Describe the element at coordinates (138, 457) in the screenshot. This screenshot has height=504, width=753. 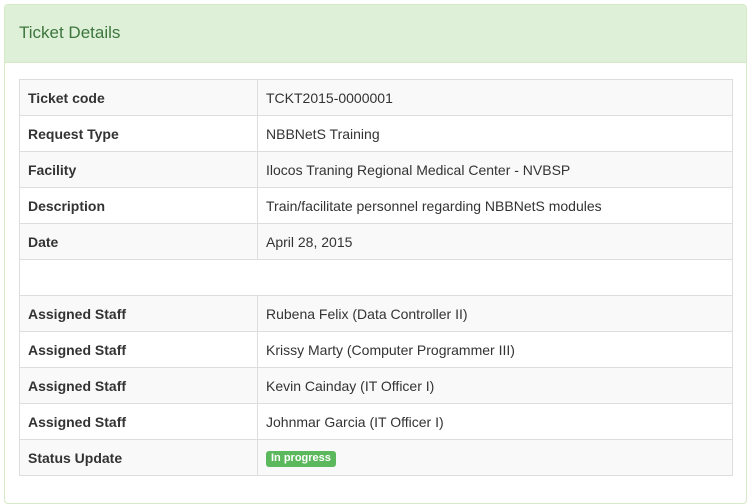
I see `row-label: Status Update` at that location.